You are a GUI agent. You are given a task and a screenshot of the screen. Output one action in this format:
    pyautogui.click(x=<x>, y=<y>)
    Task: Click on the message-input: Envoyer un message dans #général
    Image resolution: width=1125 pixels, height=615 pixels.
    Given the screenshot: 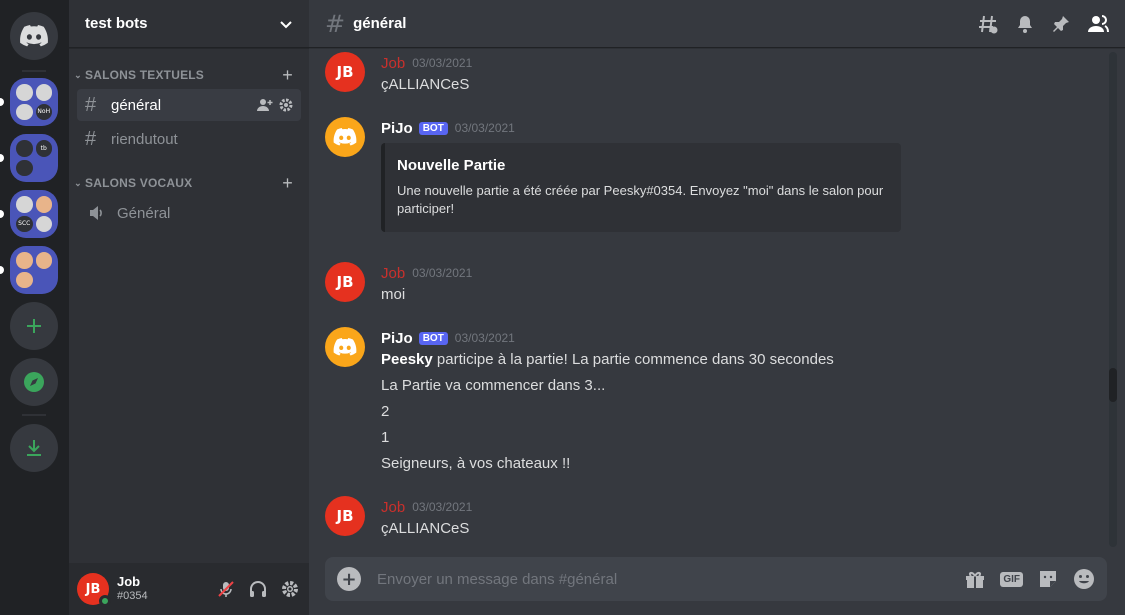 What is the action you would take?
    pyautogui.click(x=670, y=579)
    